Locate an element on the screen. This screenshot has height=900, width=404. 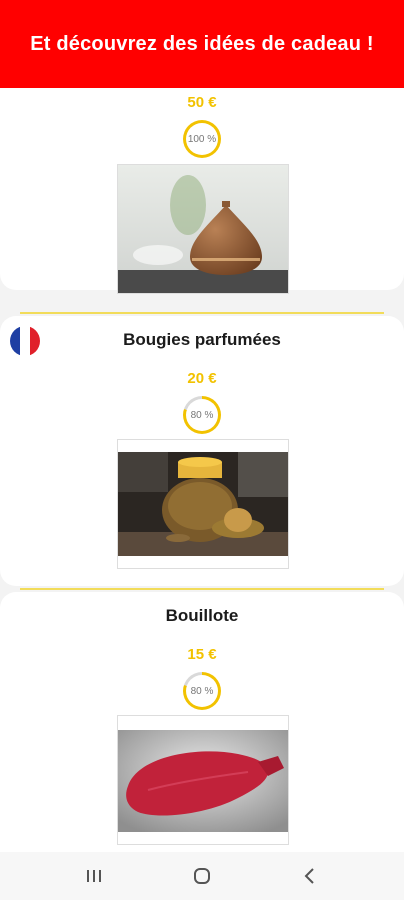
hot-water-bottle-image is located at coordinates (203, 780).